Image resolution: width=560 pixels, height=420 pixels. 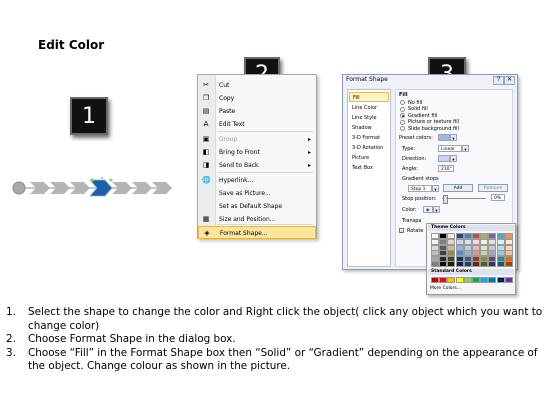 I want to click on close-icon: ✕, so click(x=509, y=80).